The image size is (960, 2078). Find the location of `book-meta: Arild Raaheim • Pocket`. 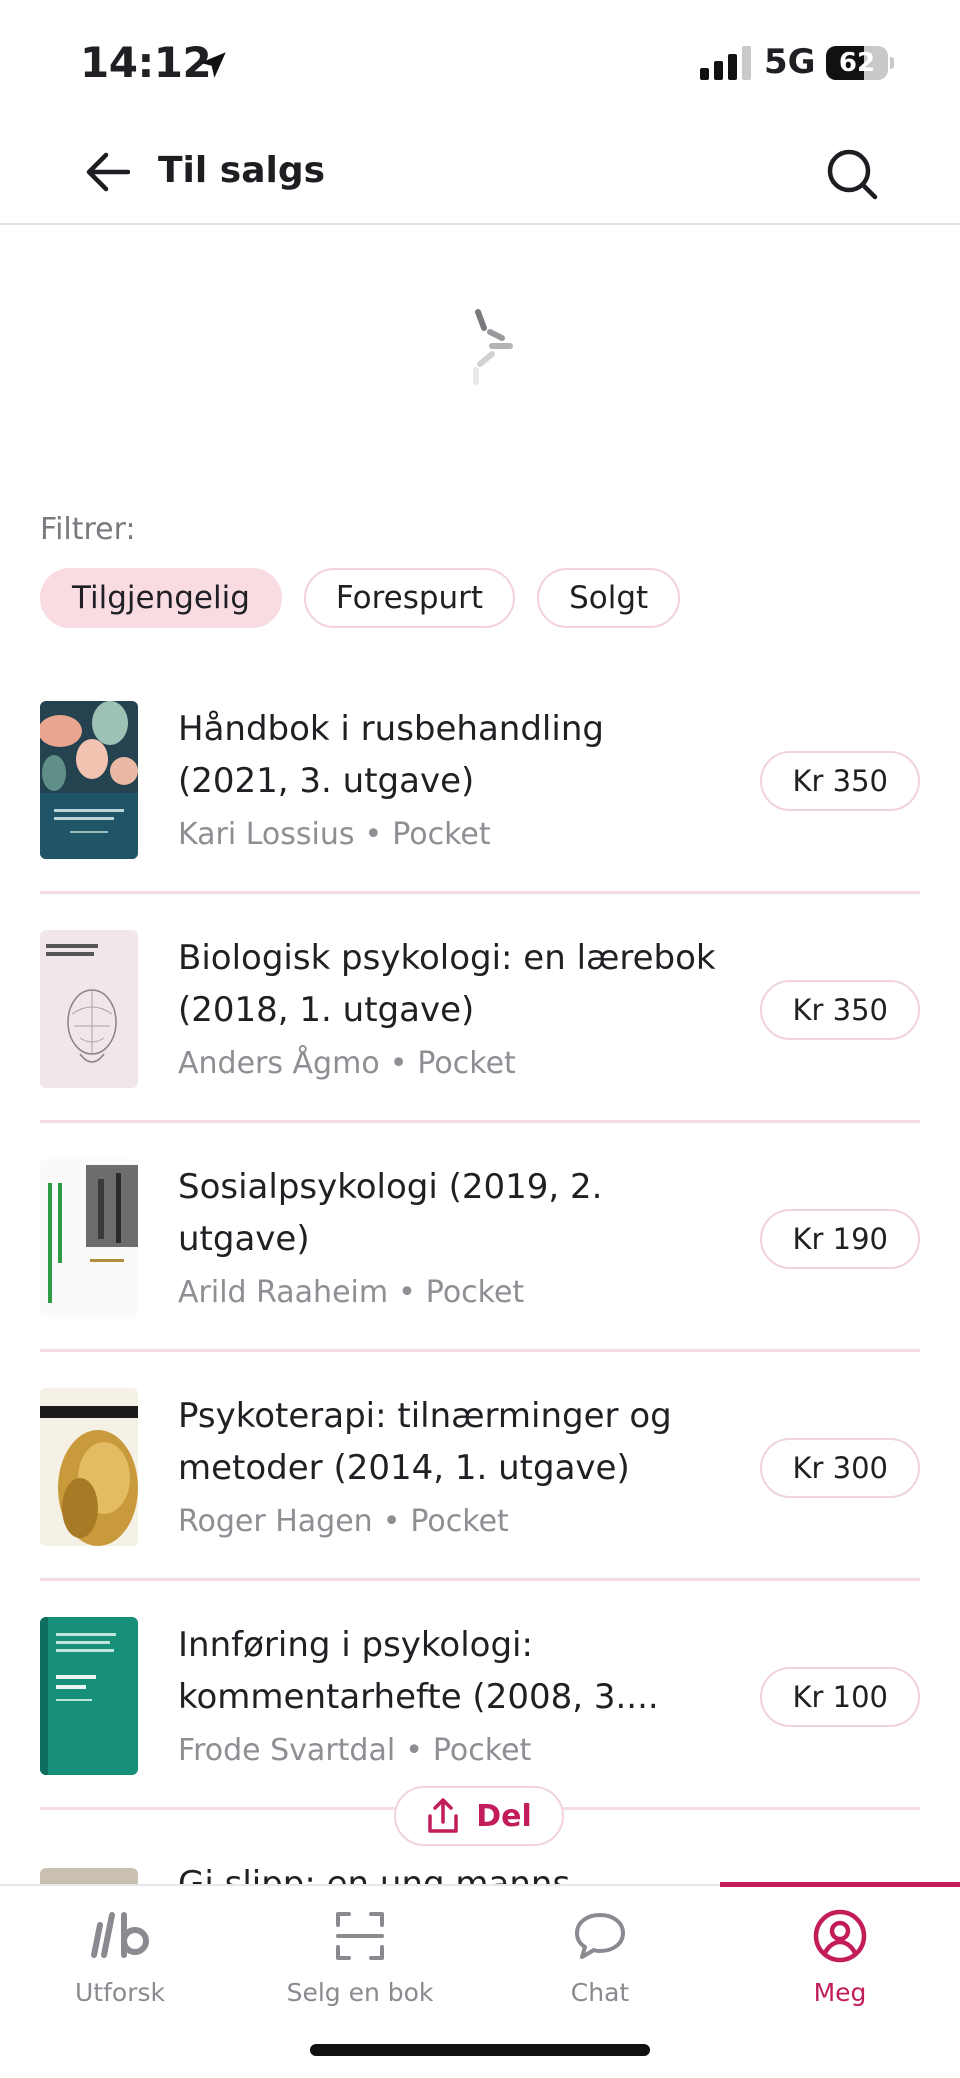

book-meta: Arild Raaheim • Pocket is located at coordinates (351, 1292).